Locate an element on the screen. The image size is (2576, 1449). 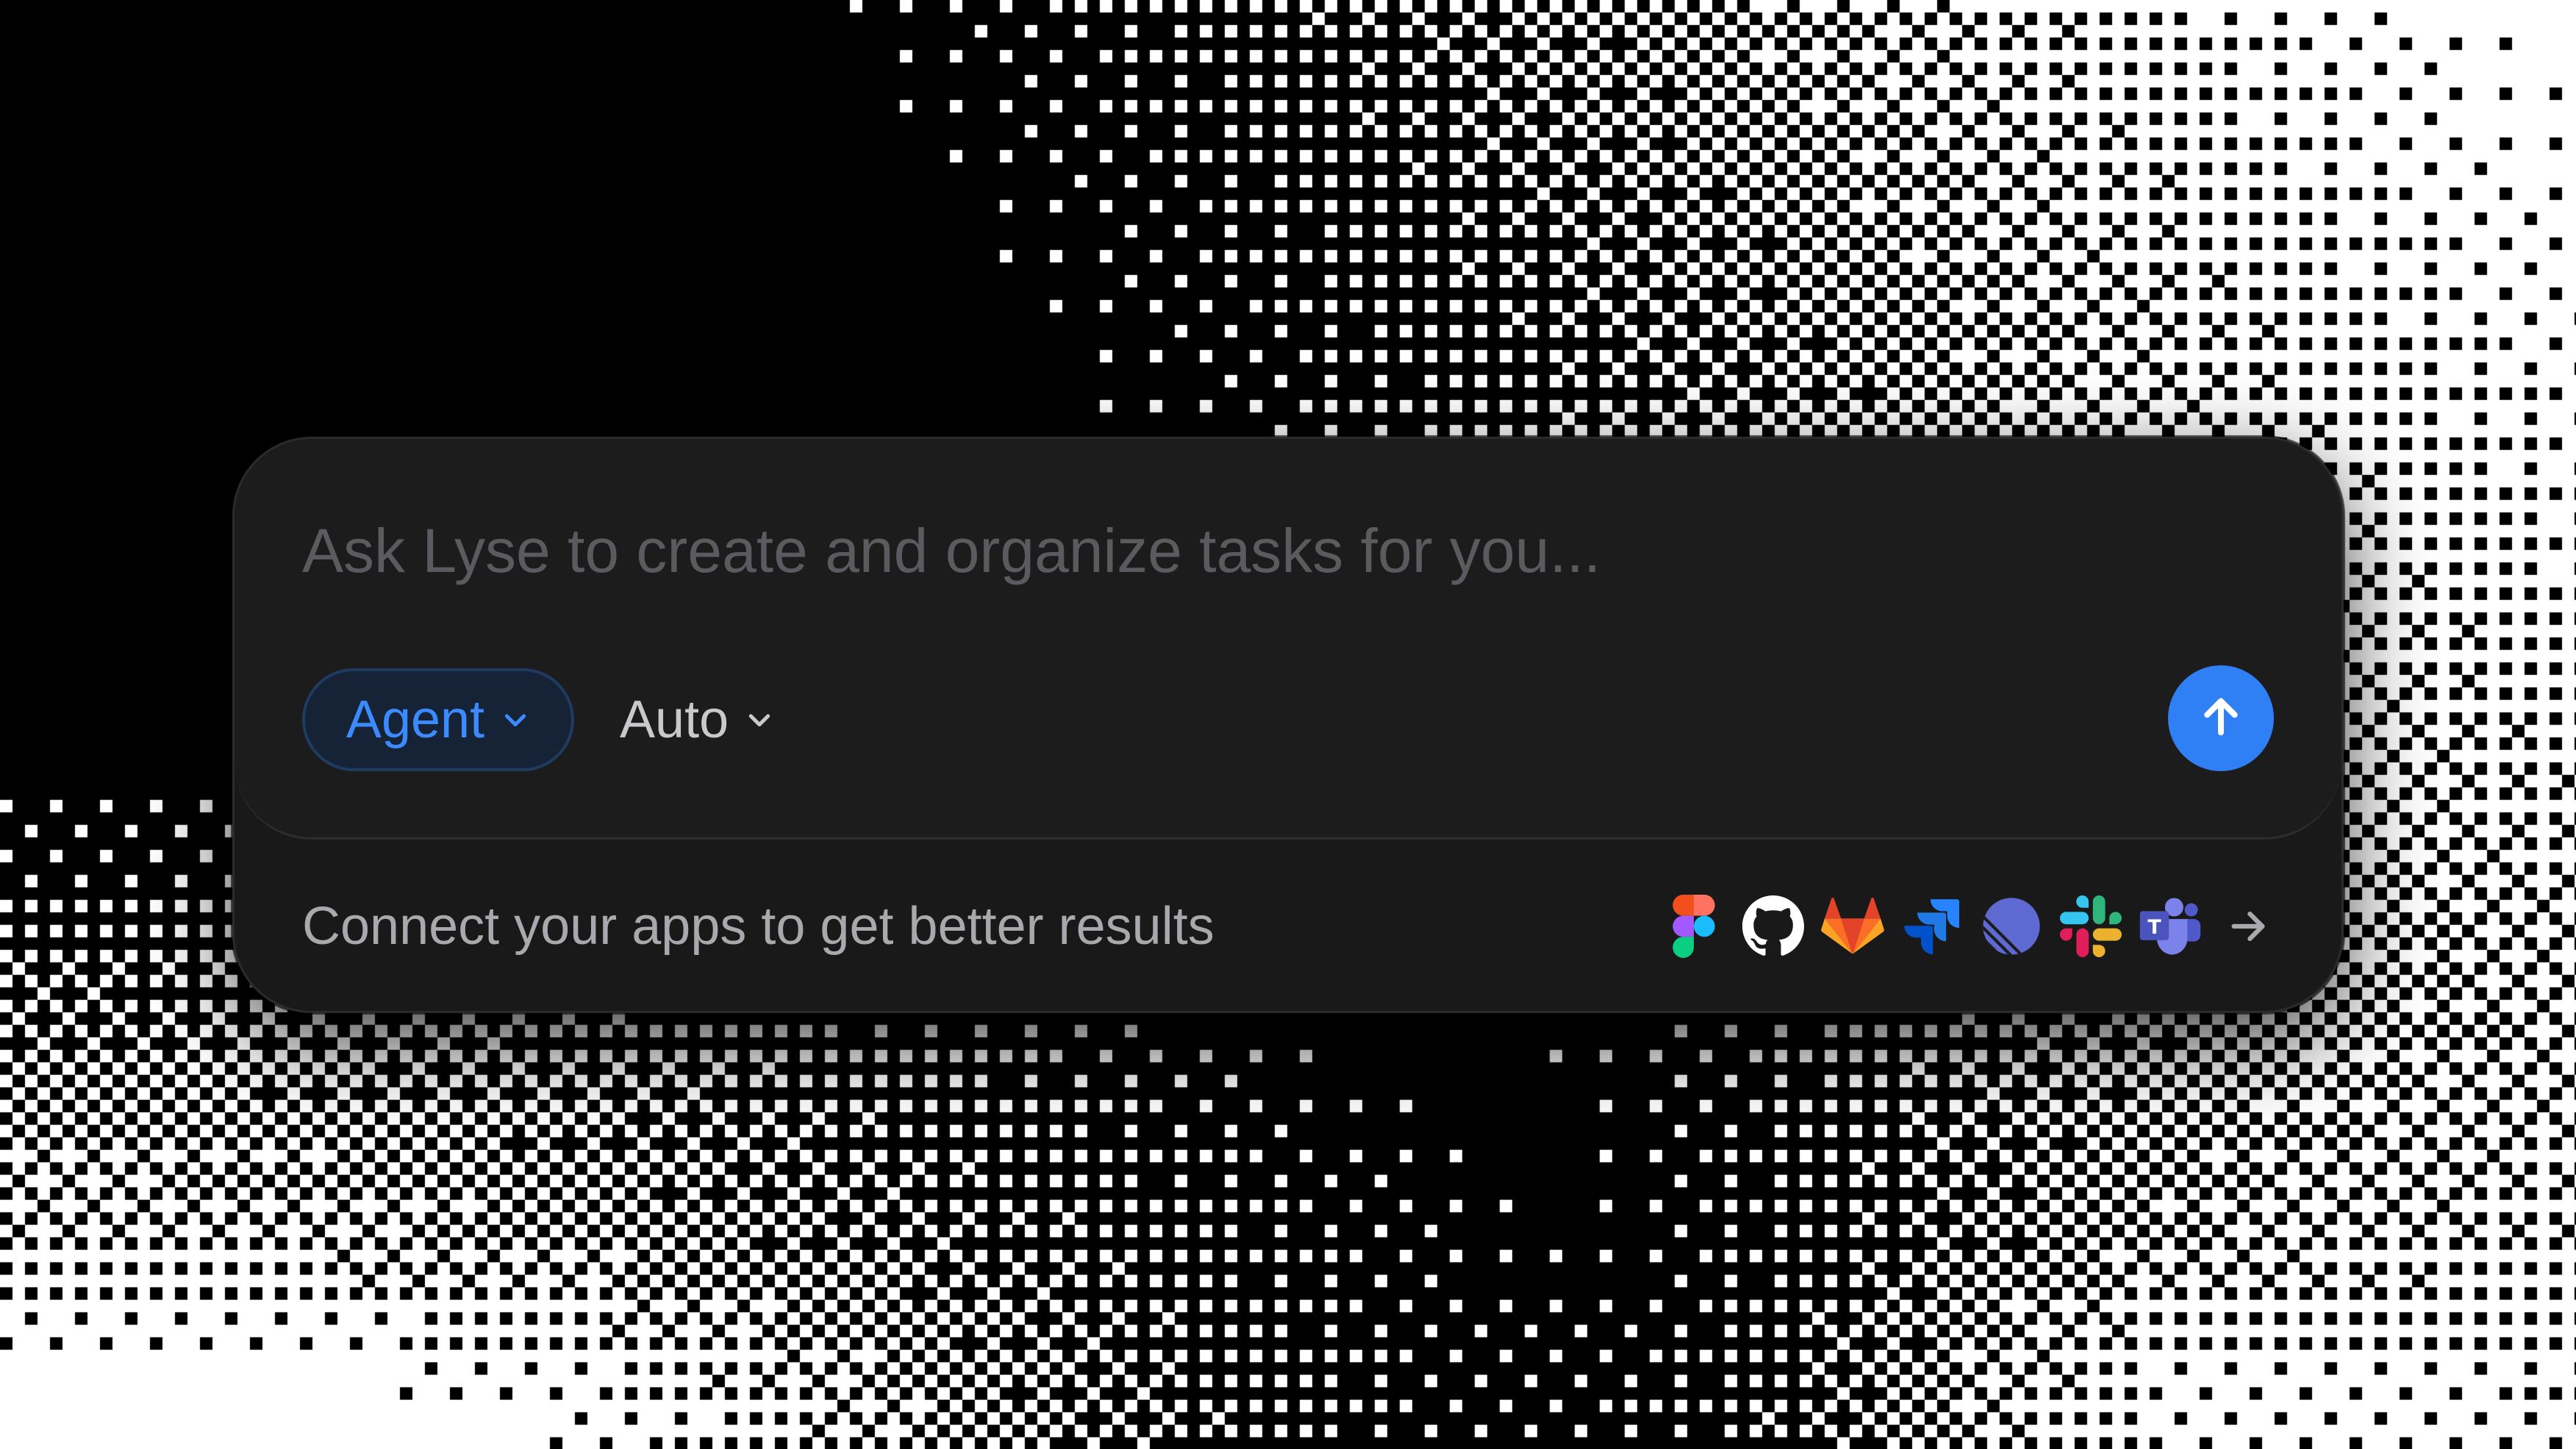
github-icon is located at coordinates (1774, 926).